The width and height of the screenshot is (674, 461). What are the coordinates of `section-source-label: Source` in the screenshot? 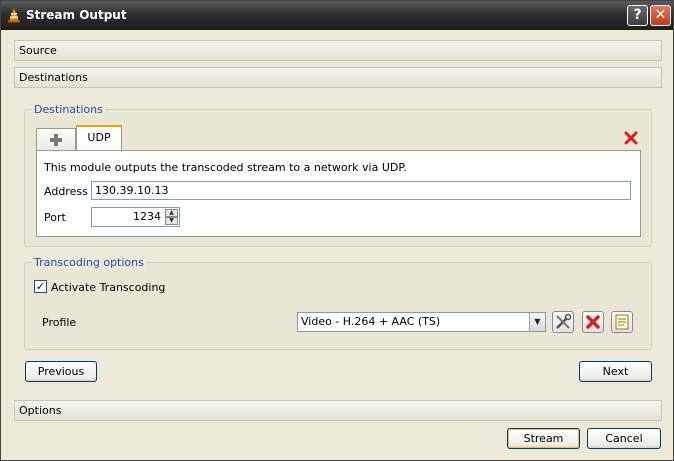 It's located at (38, 50).